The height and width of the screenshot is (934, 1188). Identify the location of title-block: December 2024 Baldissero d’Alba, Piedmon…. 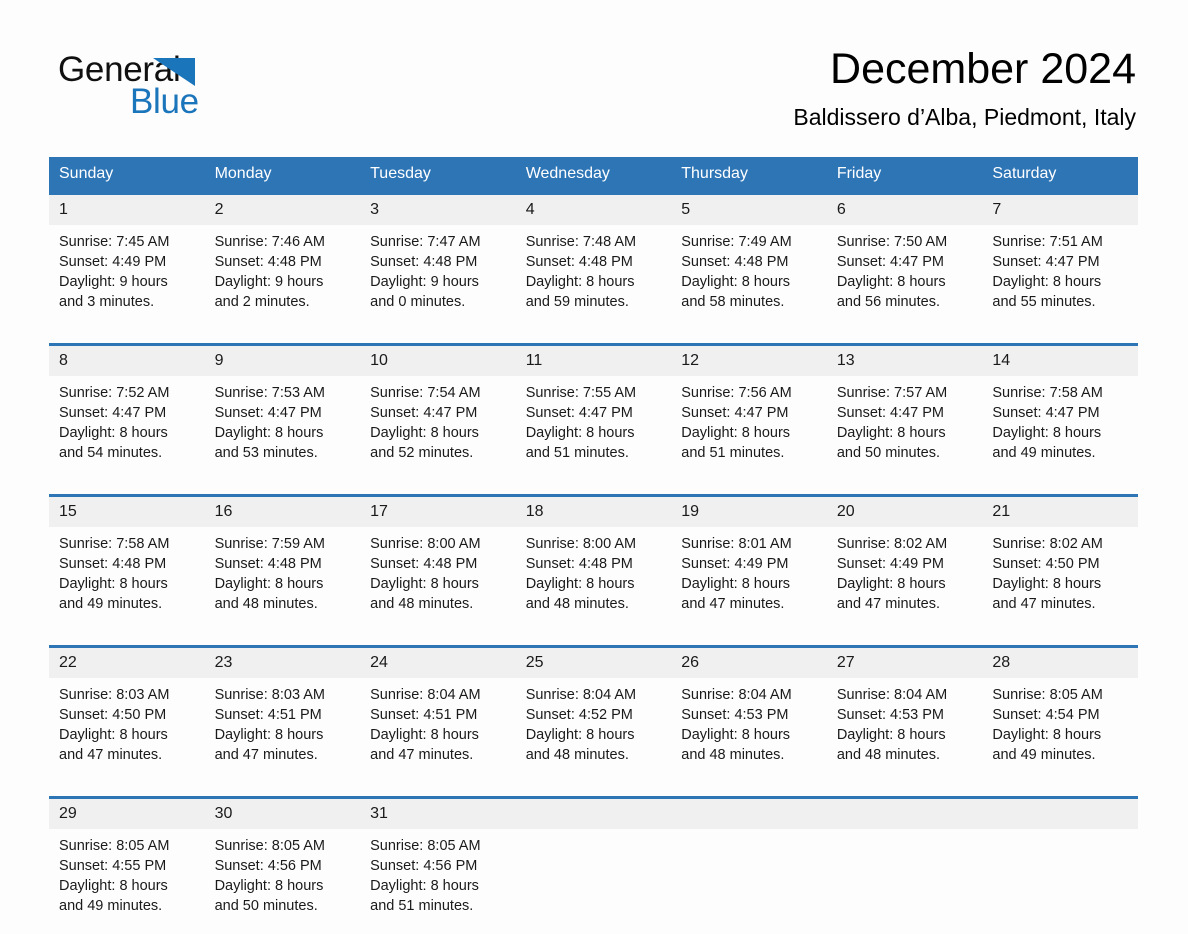
(964, 87).